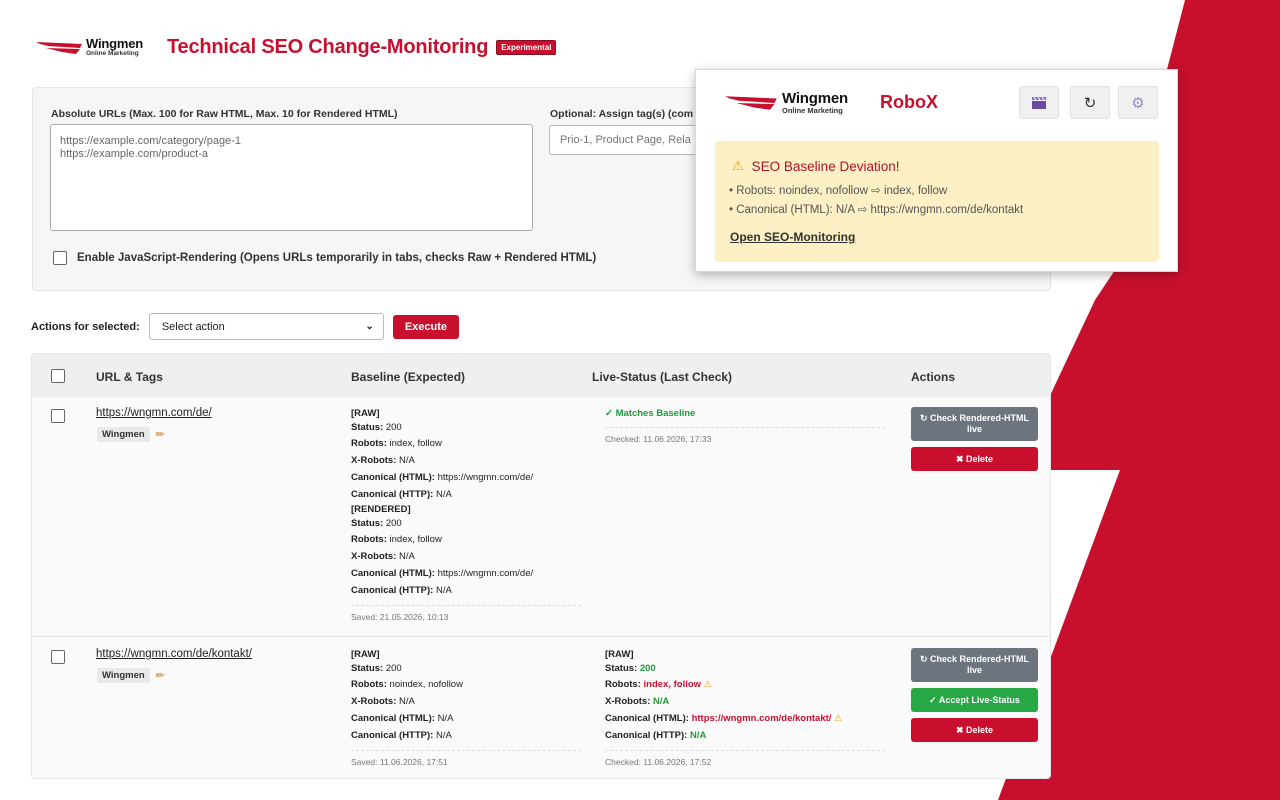 The width and height of the screenshot is (1280, 800). What do you see at coordinates (650, 413) in the screenshot?
I see `match-status: ✓ Matches Baseline` at bounding box center [650, 413].